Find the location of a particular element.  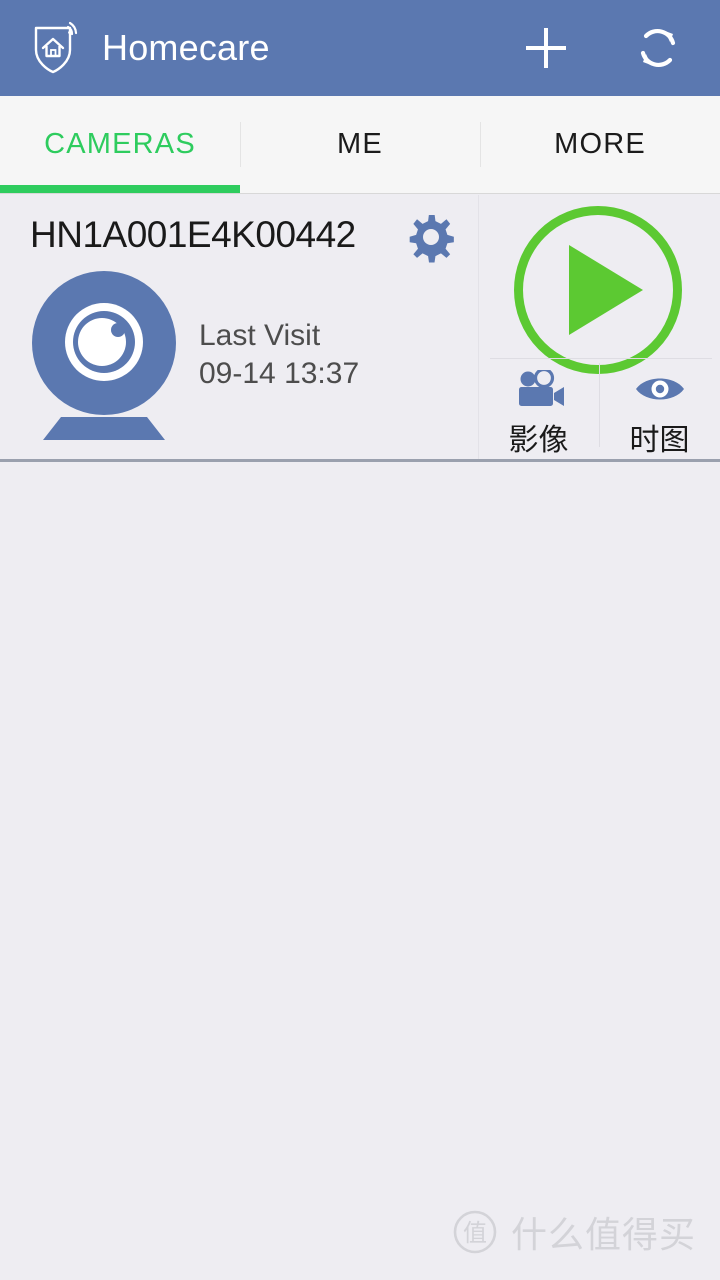

movie-camera-icon is located at coordinates (541, 387).